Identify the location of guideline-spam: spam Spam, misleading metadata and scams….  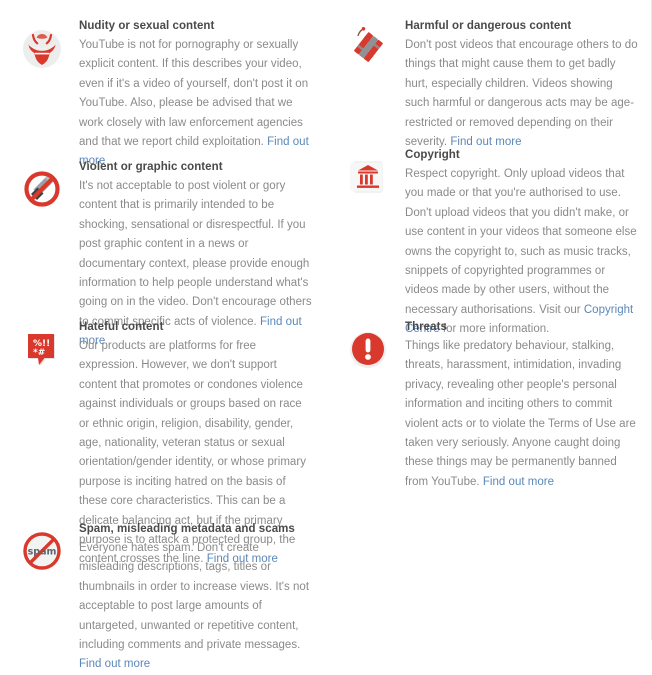
(163, 598).